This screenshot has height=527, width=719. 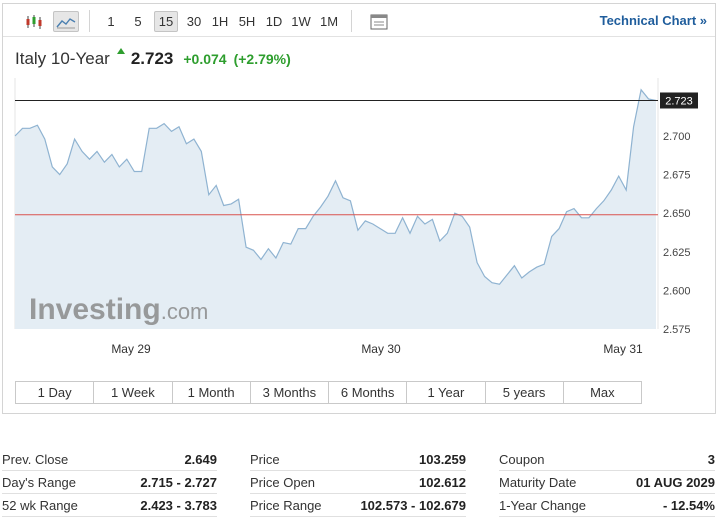 I want to click on y-tick-label: 2.700, so click(x=677, y=137).